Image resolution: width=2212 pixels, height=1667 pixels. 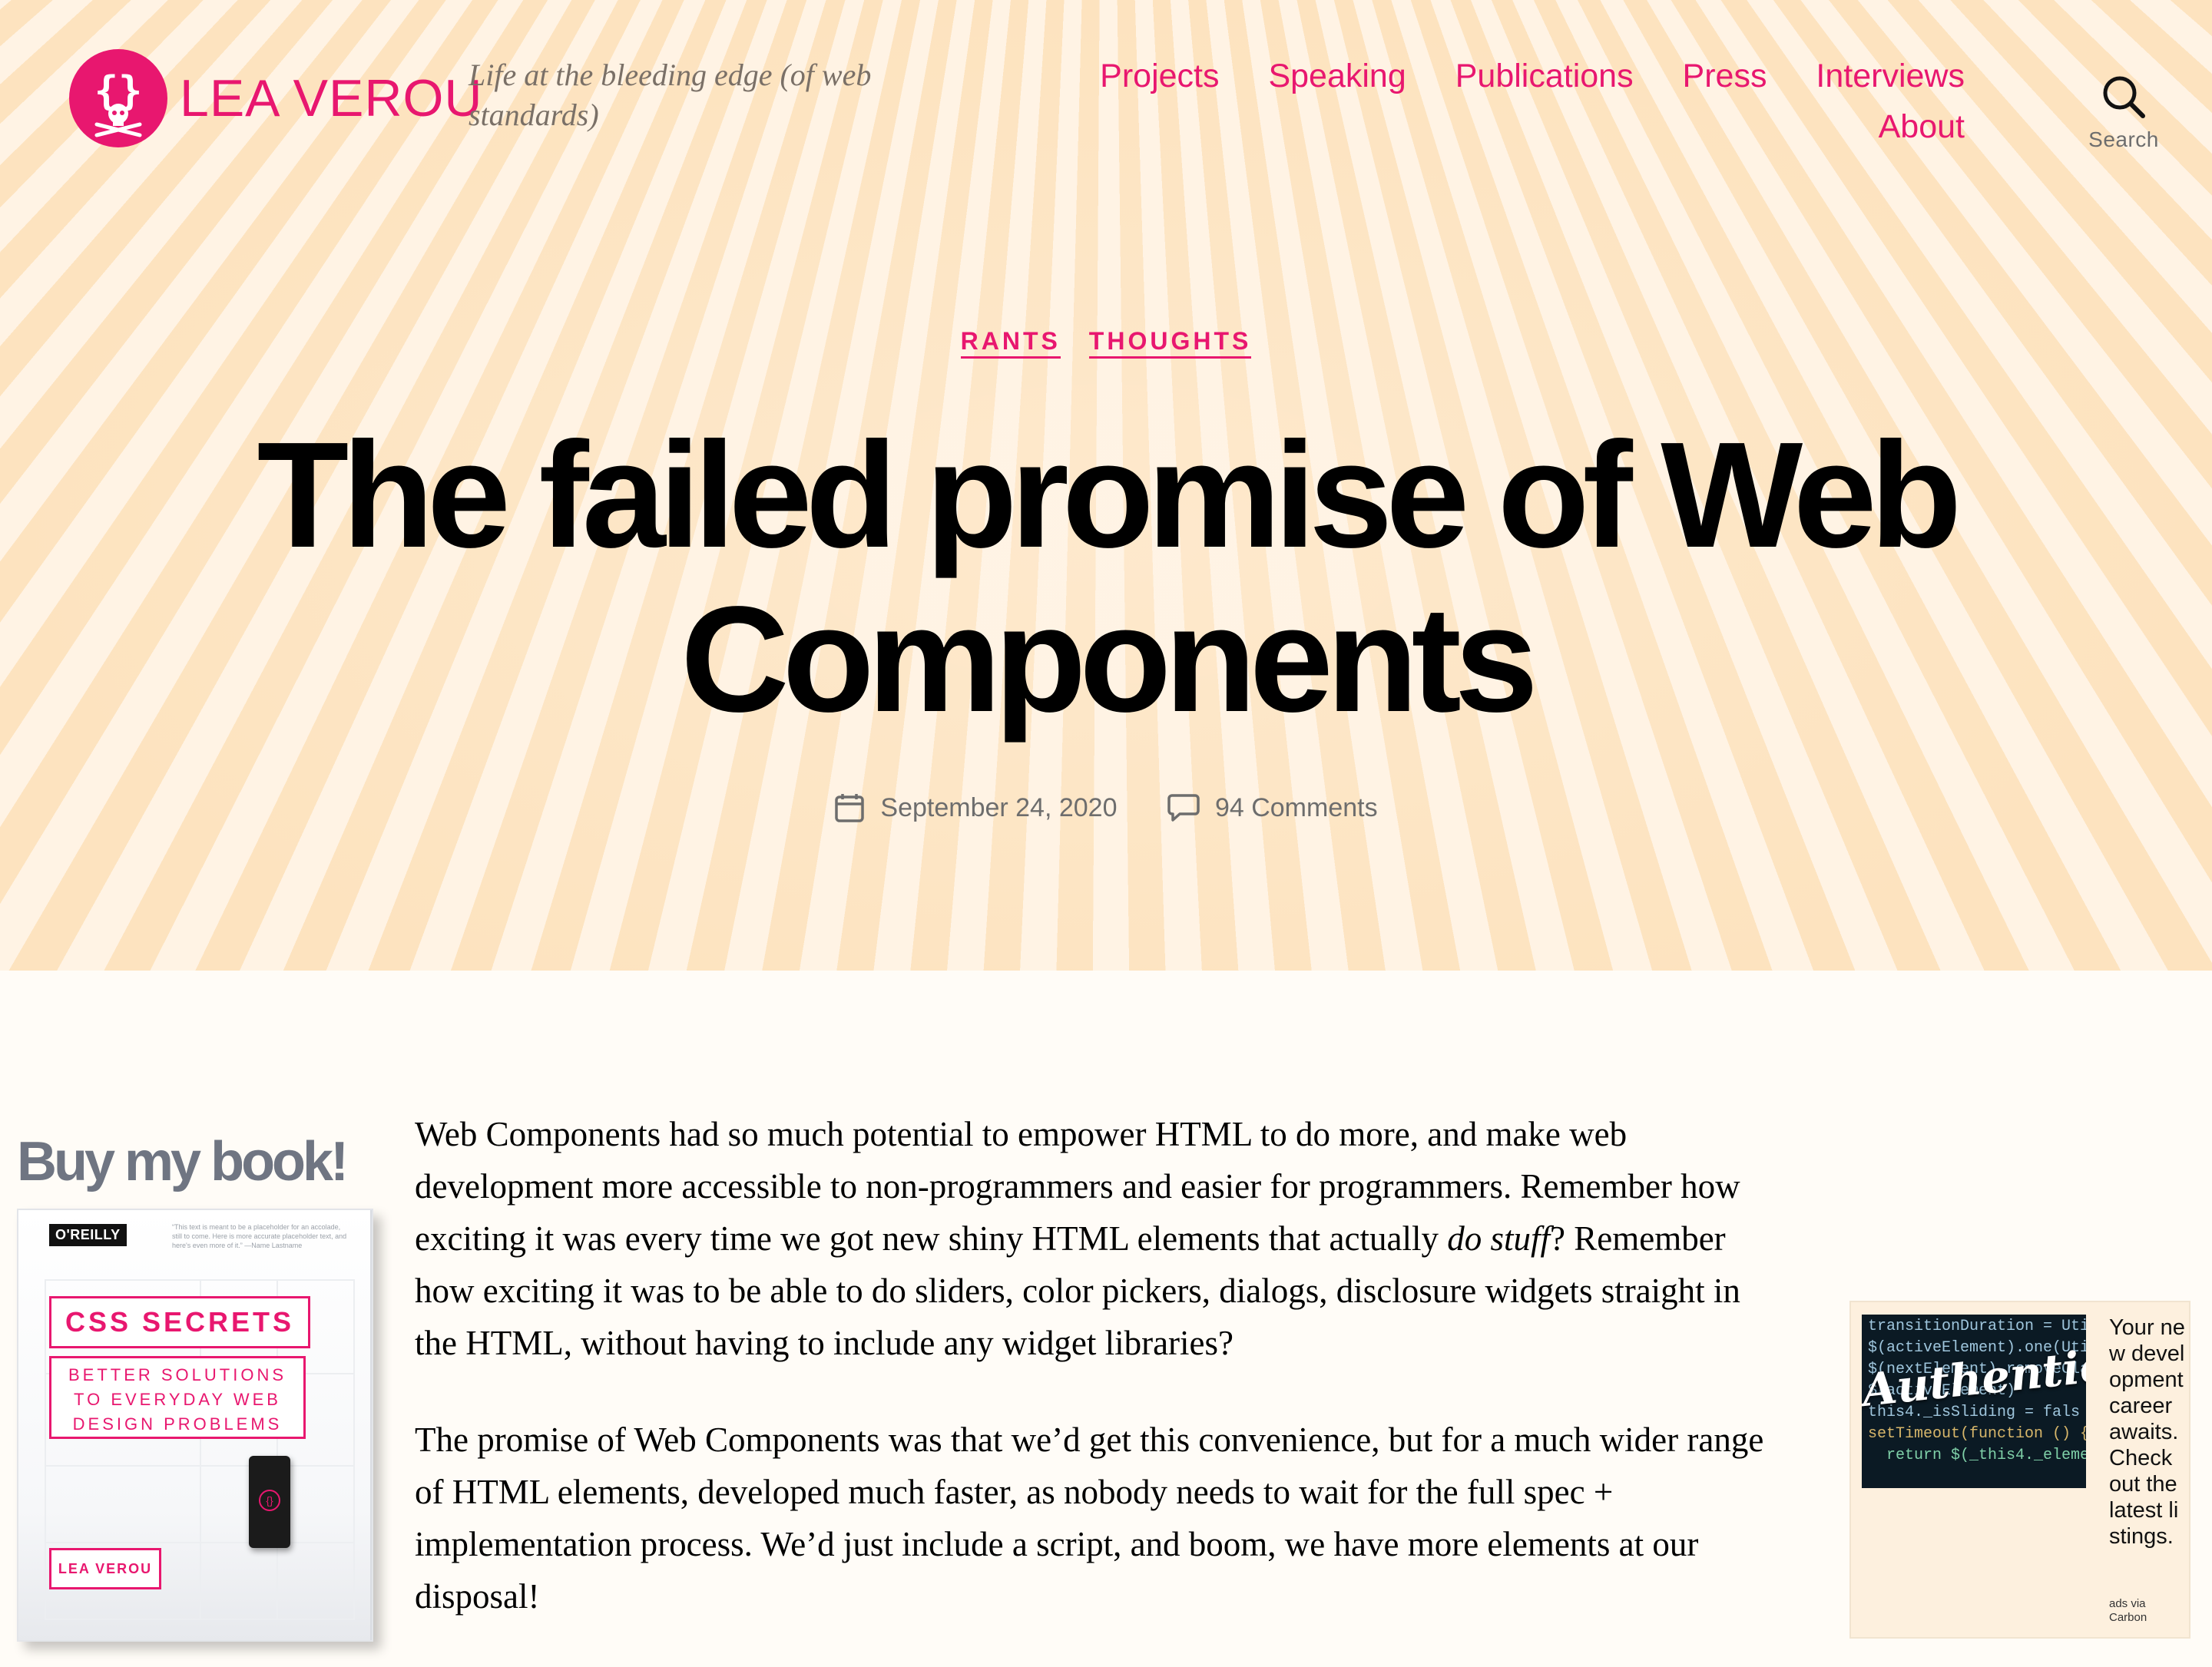 I want to click on post-date-link: September 24, 2020, so click(x=998, y=808).